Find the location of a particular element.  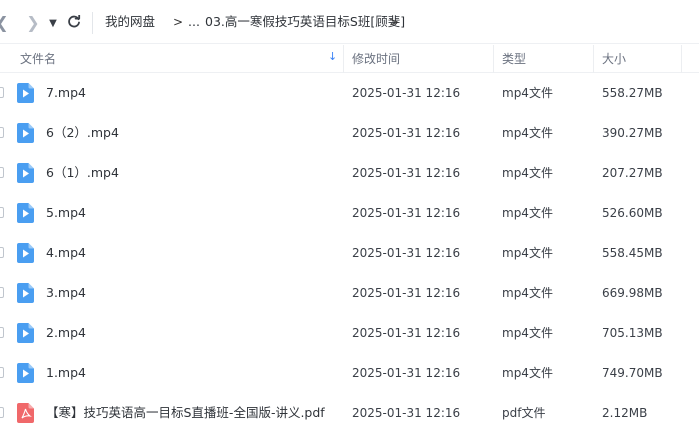

file-size: 749.70MB is located at coordinates (632, 373).